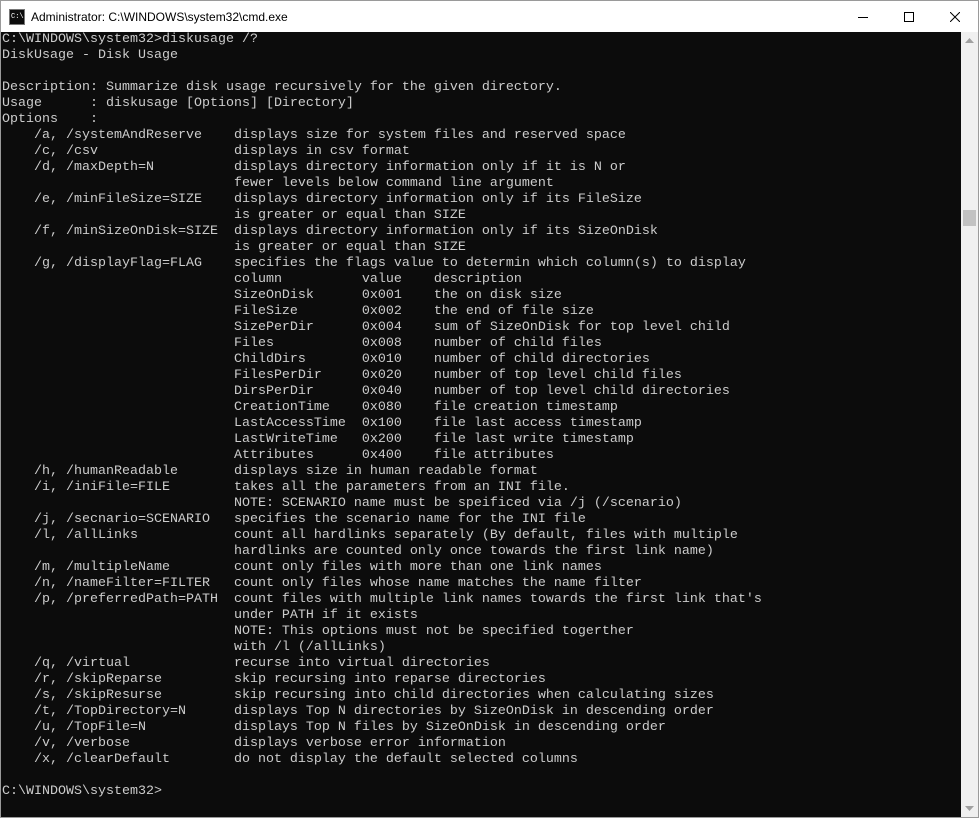  I want to click on scroll-up-button, so click(969, 40).